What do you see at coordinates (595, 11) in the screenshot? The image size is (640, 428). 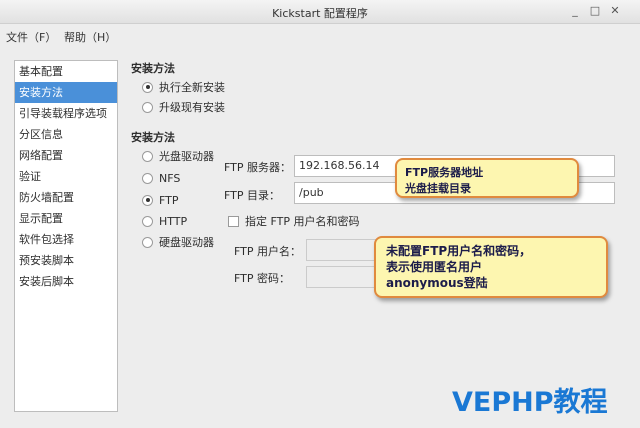 I see `maximize-icon: □` at bounding box center [595, 11].